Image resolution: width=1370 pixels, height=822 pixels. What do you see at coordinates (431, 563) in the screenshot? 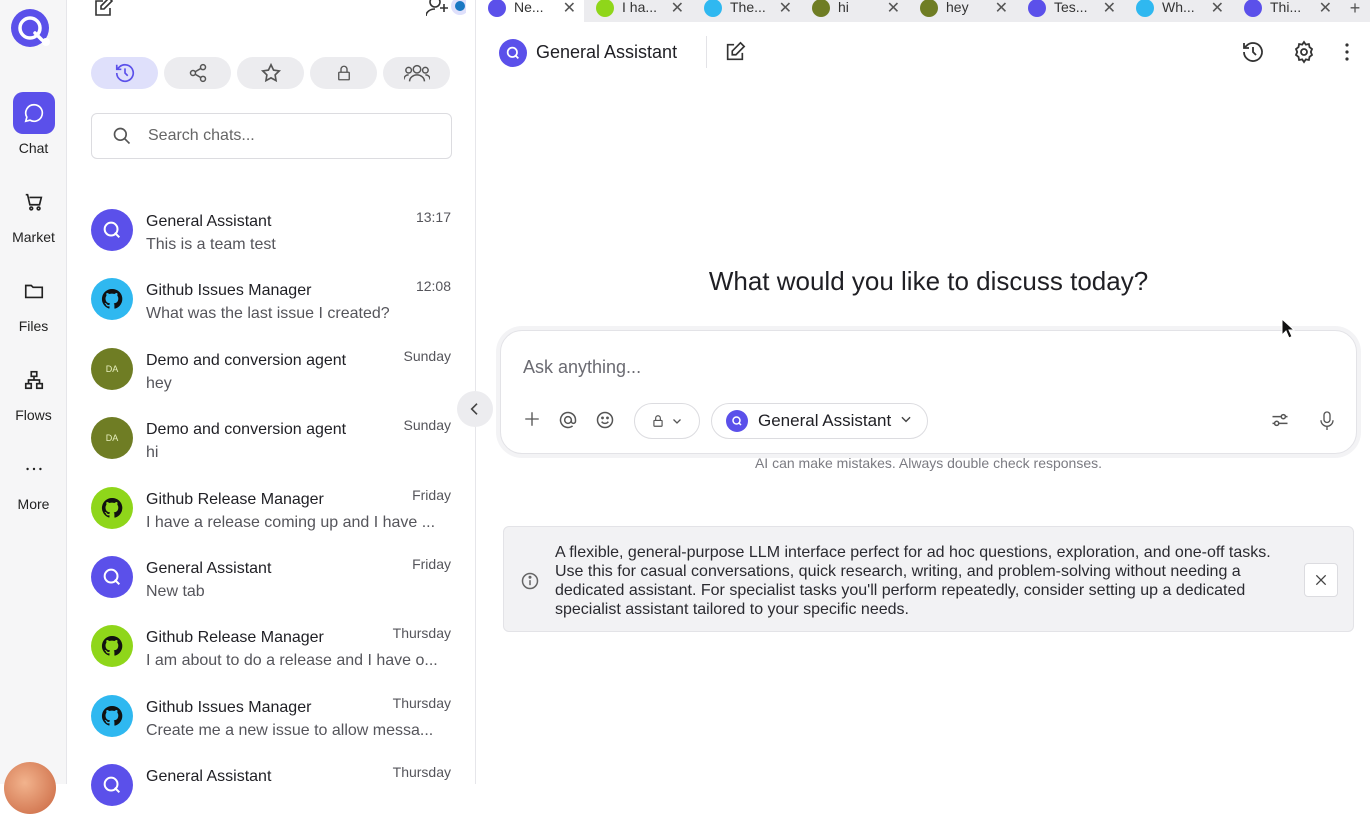
I see `chat-time: Friday` at bounding box center [431, 563].